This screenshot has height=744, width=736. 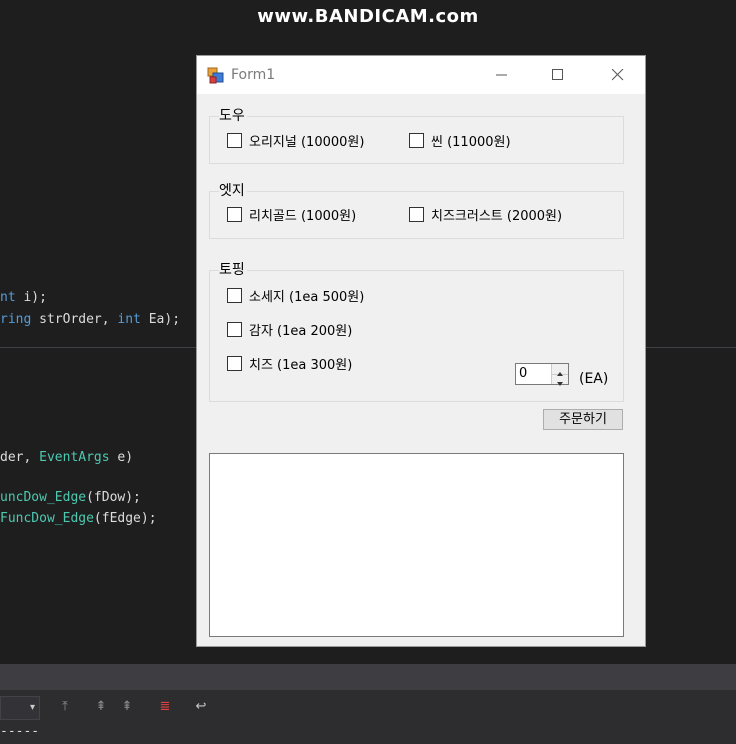 I want to click on title-bar: Form1, so click(x=421, y=75).